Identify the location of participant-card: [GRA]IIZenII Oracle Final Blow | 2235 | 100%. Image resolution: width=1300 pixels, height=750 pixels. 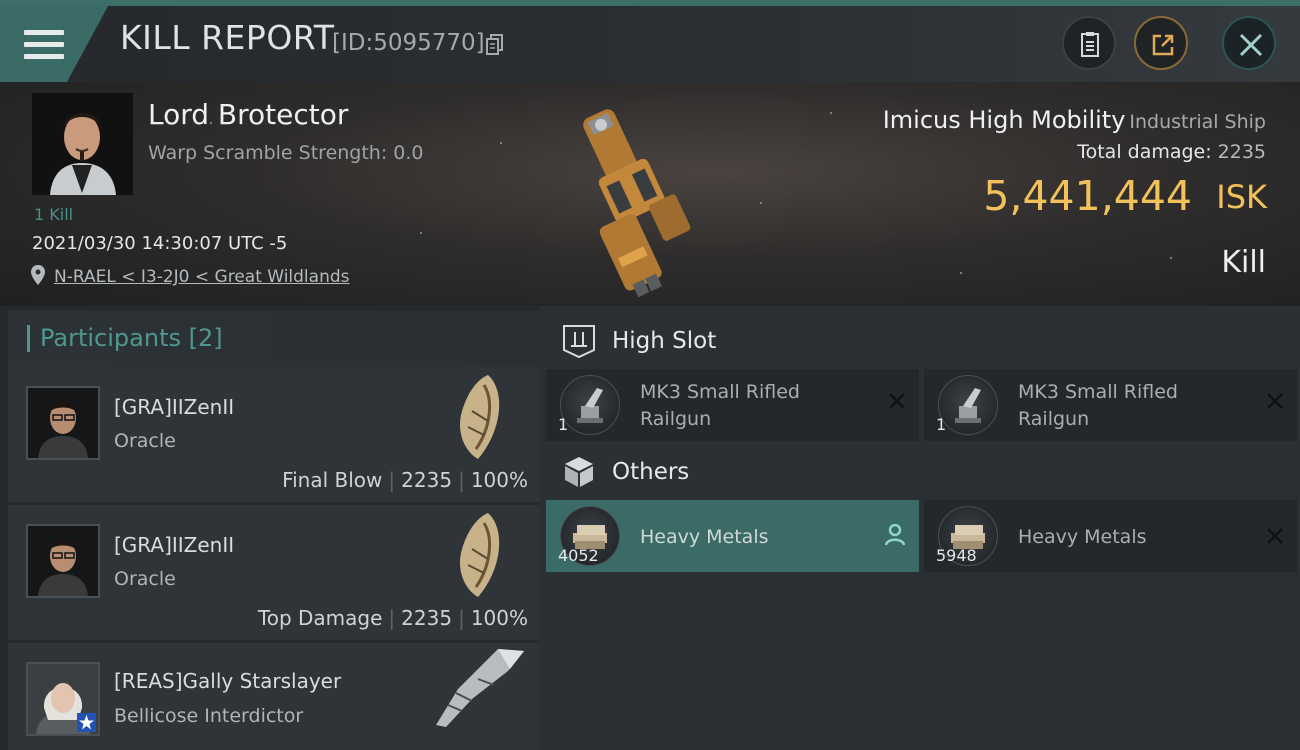
(274, 434).